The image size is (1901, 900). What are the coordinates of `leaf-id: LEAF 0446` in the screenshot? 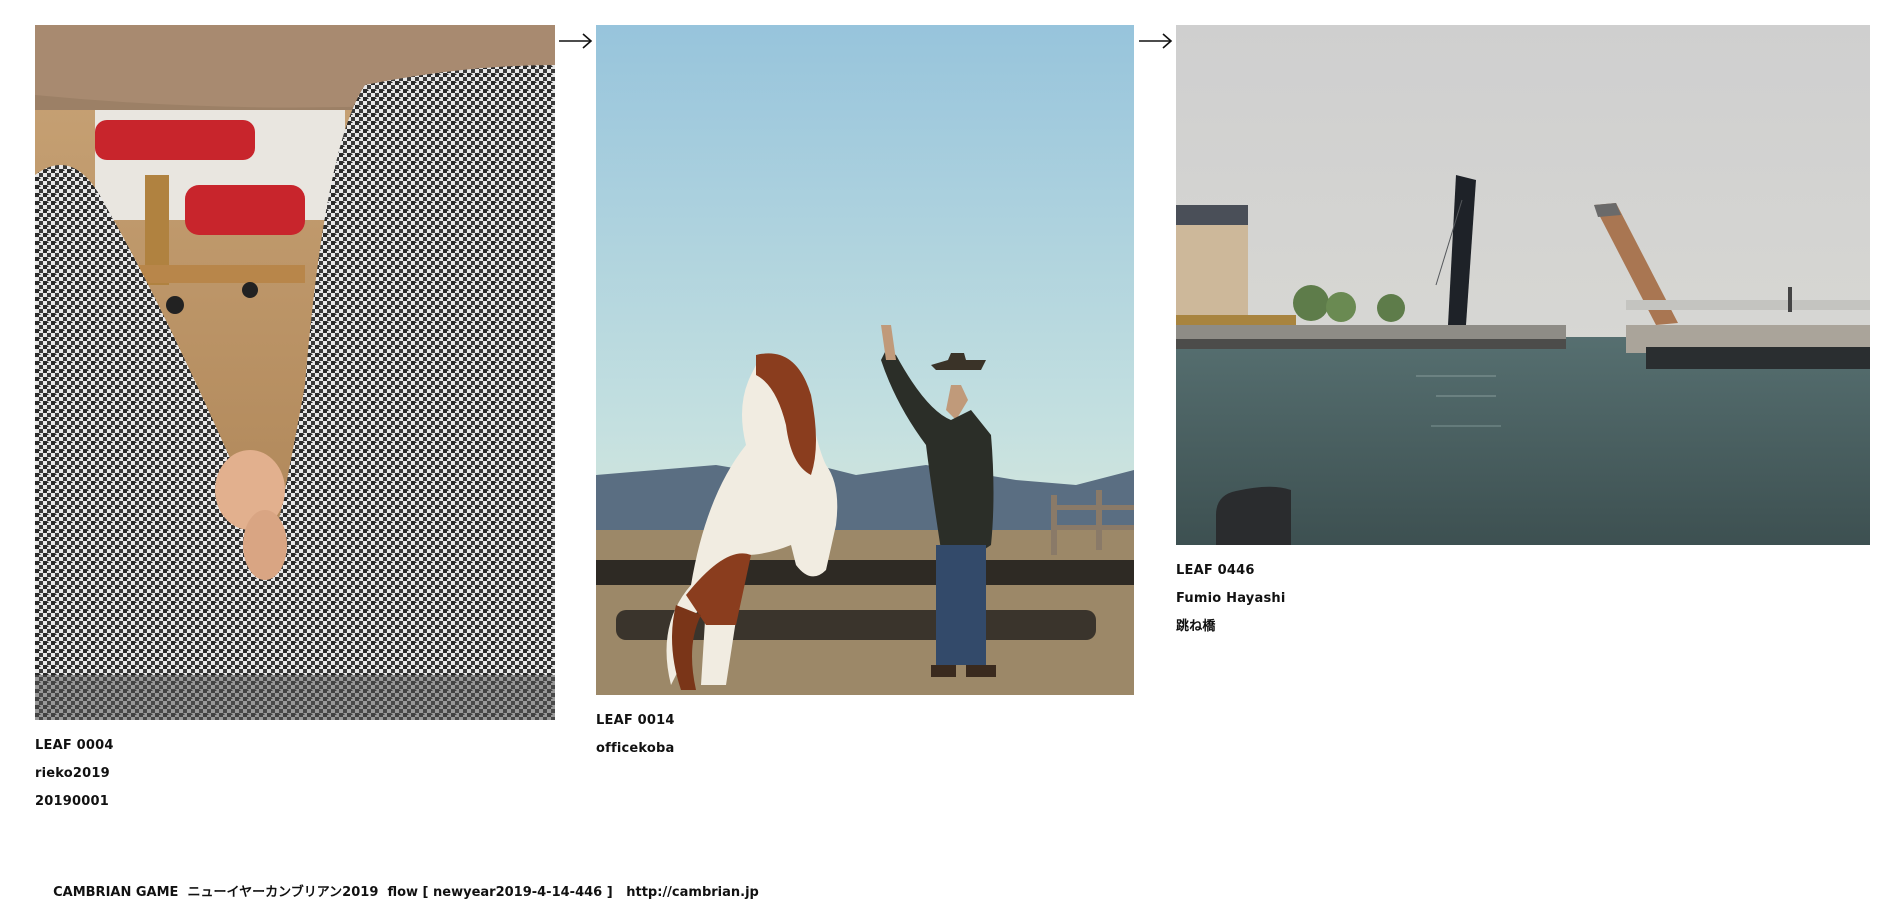 It's located at (1215, 570).